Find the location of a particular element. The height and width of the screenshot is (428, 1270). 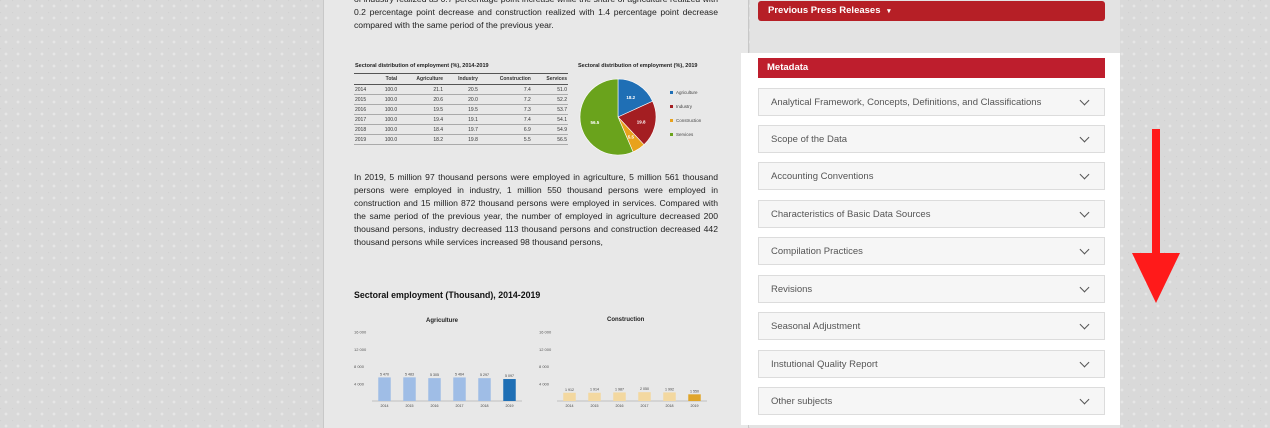

table-cell: 7.3 is located at coordinates (505, 109).